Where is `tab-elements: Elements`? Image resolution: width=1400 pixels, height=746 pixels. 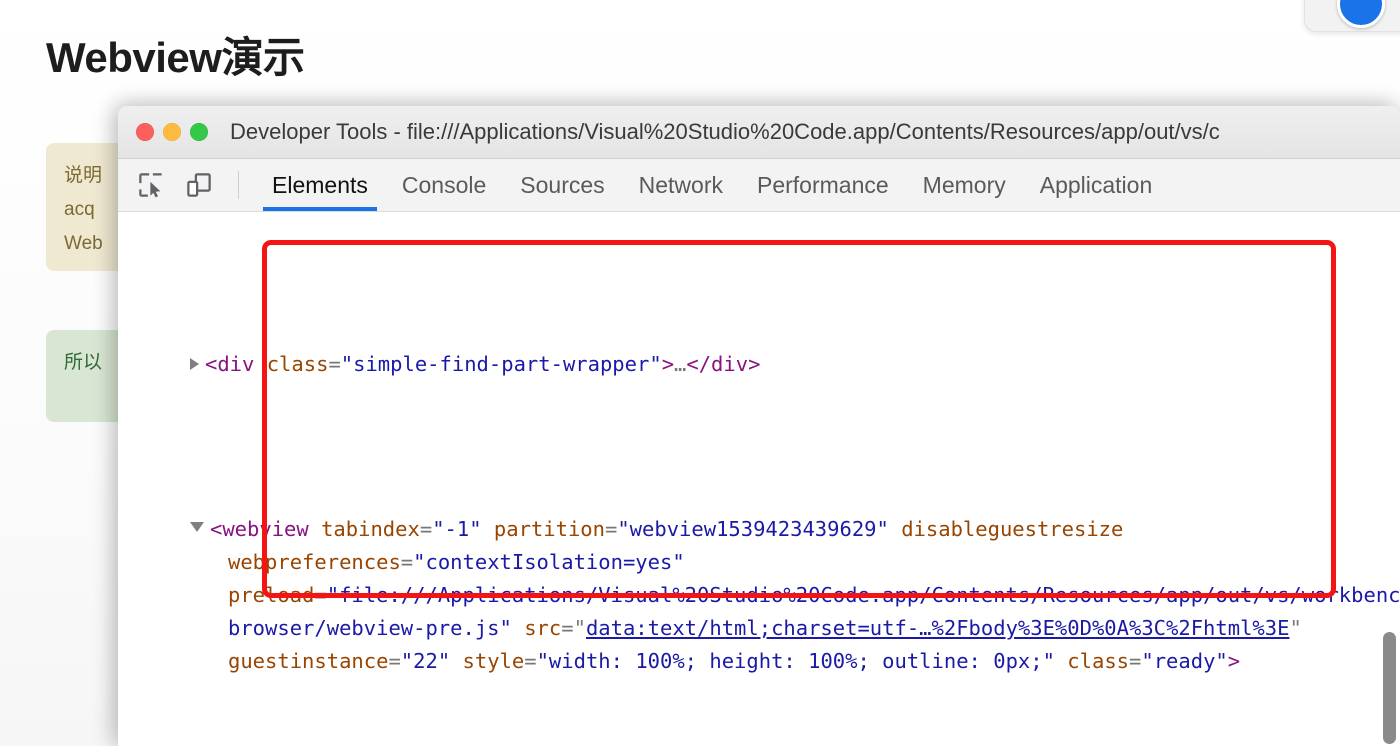
tab-elements: Elements is located at coordinates (320, 185).